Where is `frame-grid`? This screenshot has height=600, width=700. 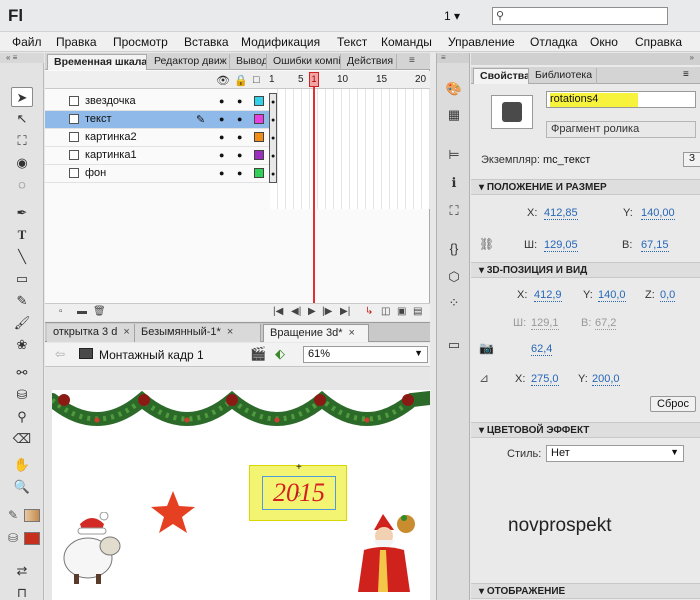 frame-grid is located at coordinates (350, 149).